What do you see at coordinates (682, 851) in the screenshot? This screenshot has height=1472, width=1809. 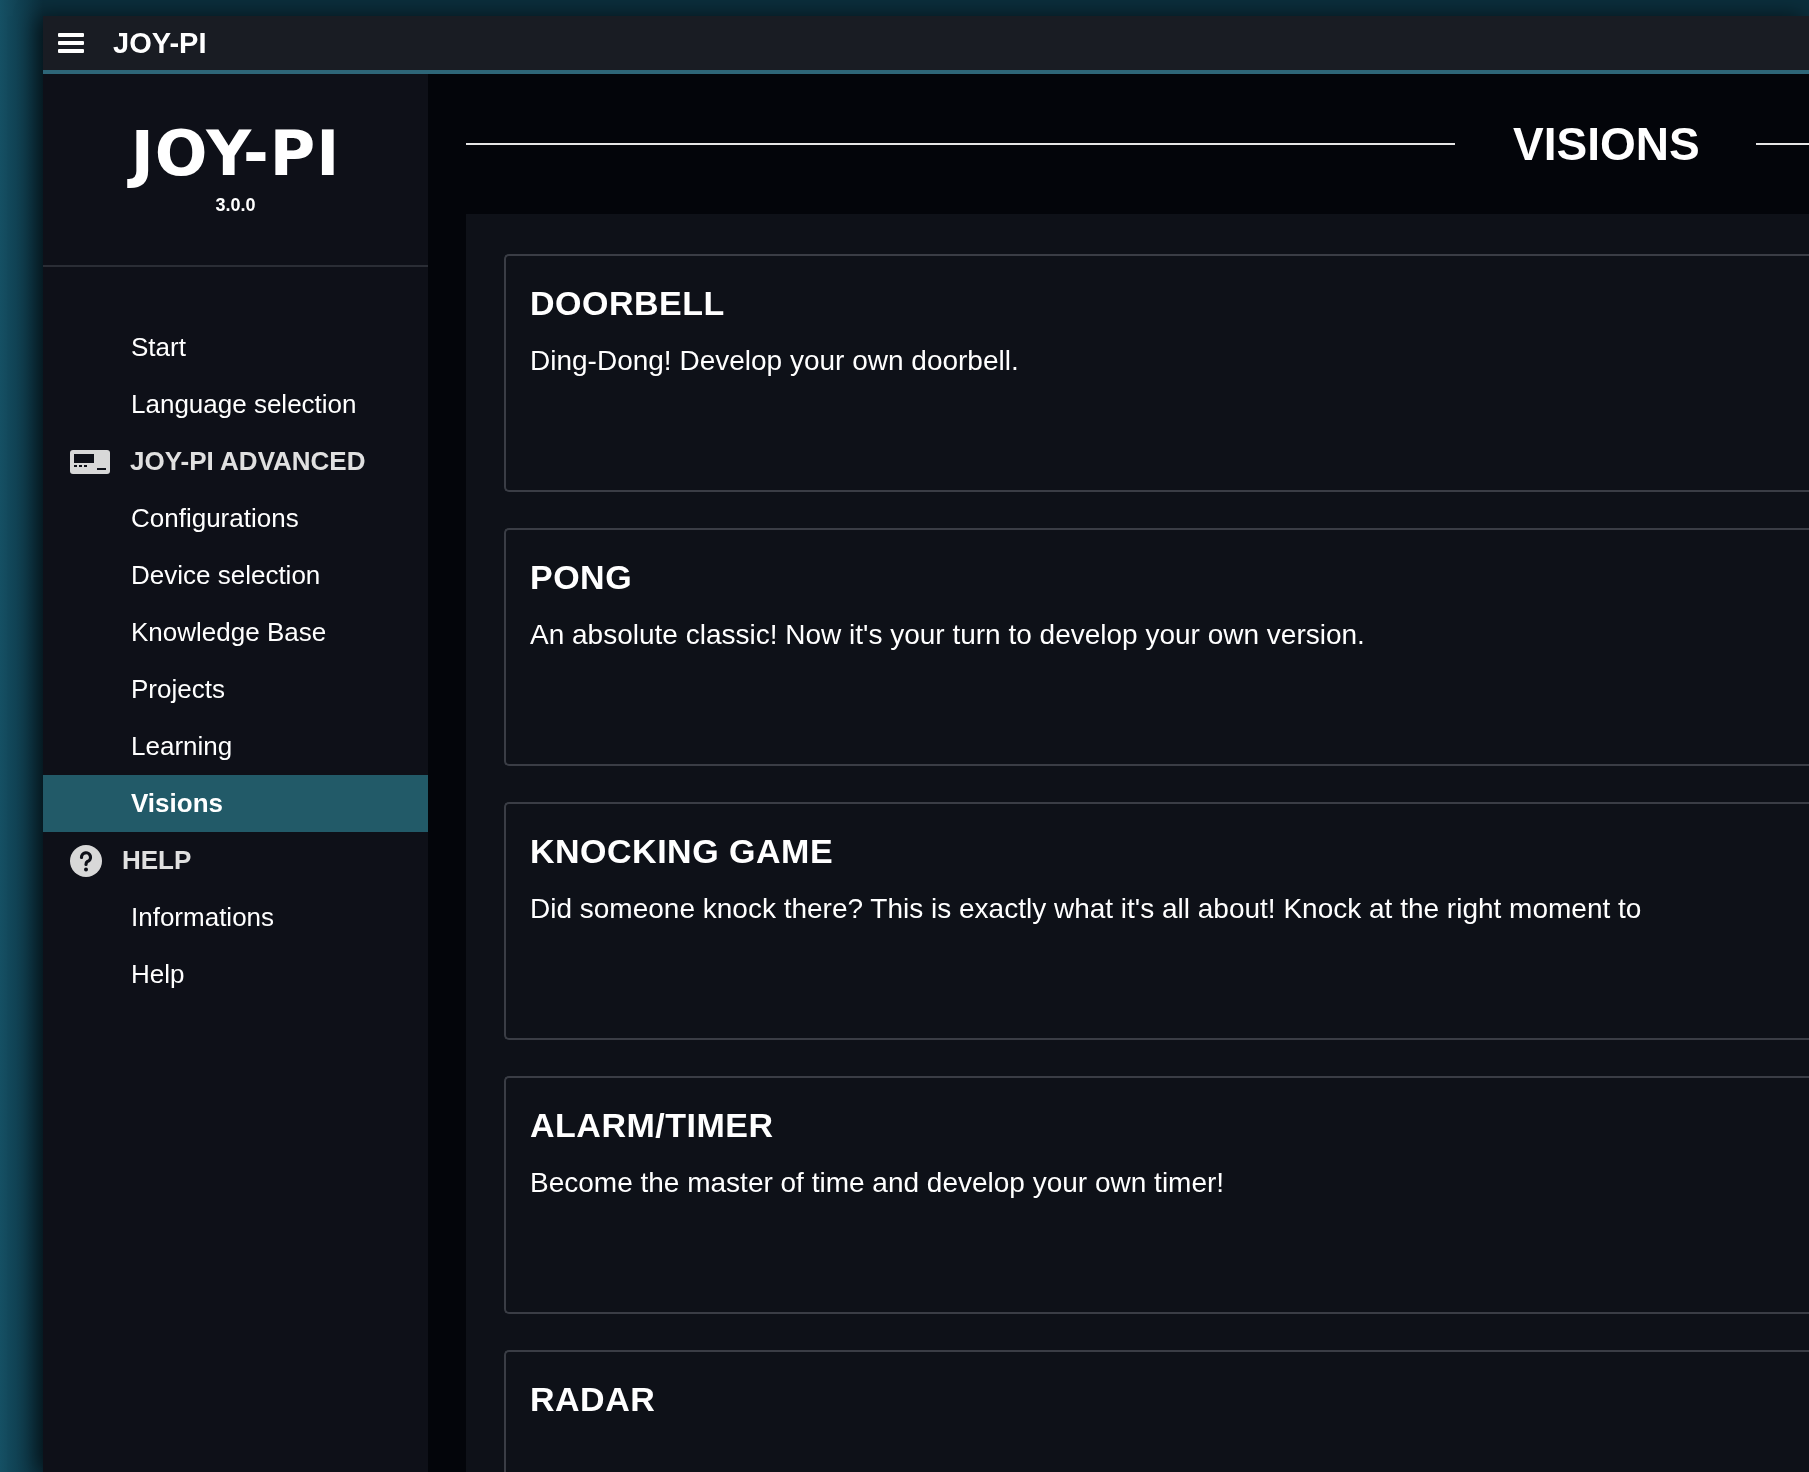 I see `card-title: KNOCKING GAME` at bounding box center [682, 851].